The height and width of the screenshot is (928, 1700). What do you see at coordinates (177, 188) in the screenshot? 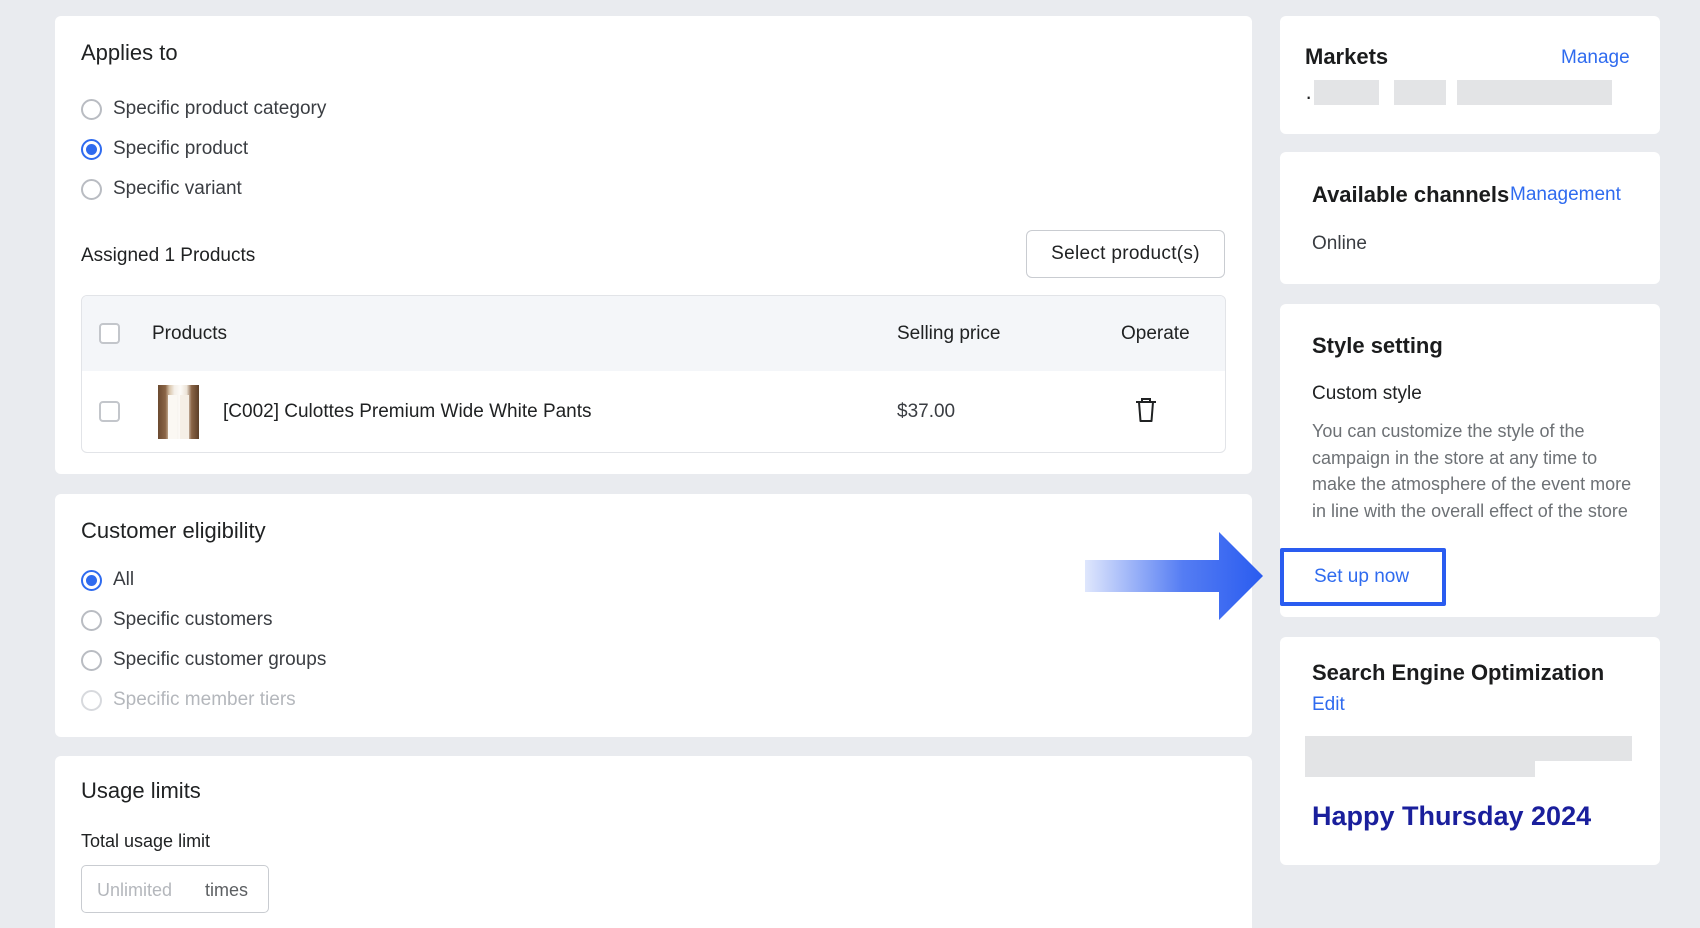
I see `option-label: Specific variant` at bounding box center [177, 188].